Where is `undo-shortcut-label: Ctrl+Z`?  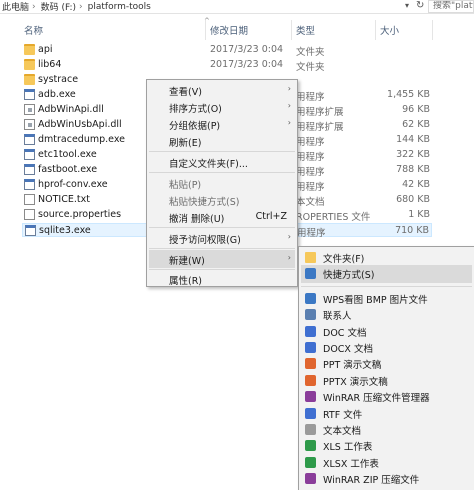
undo-shortcut-label: Ctrl+Z is located at coordinates (271, 216).